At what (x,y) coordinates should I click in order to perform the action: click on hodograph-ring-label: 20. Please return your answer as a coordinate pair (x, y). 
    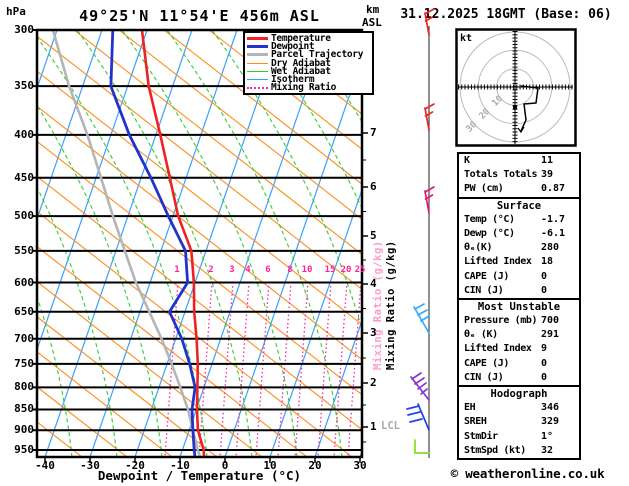
    Looking at the image, I should click on (485, 114).